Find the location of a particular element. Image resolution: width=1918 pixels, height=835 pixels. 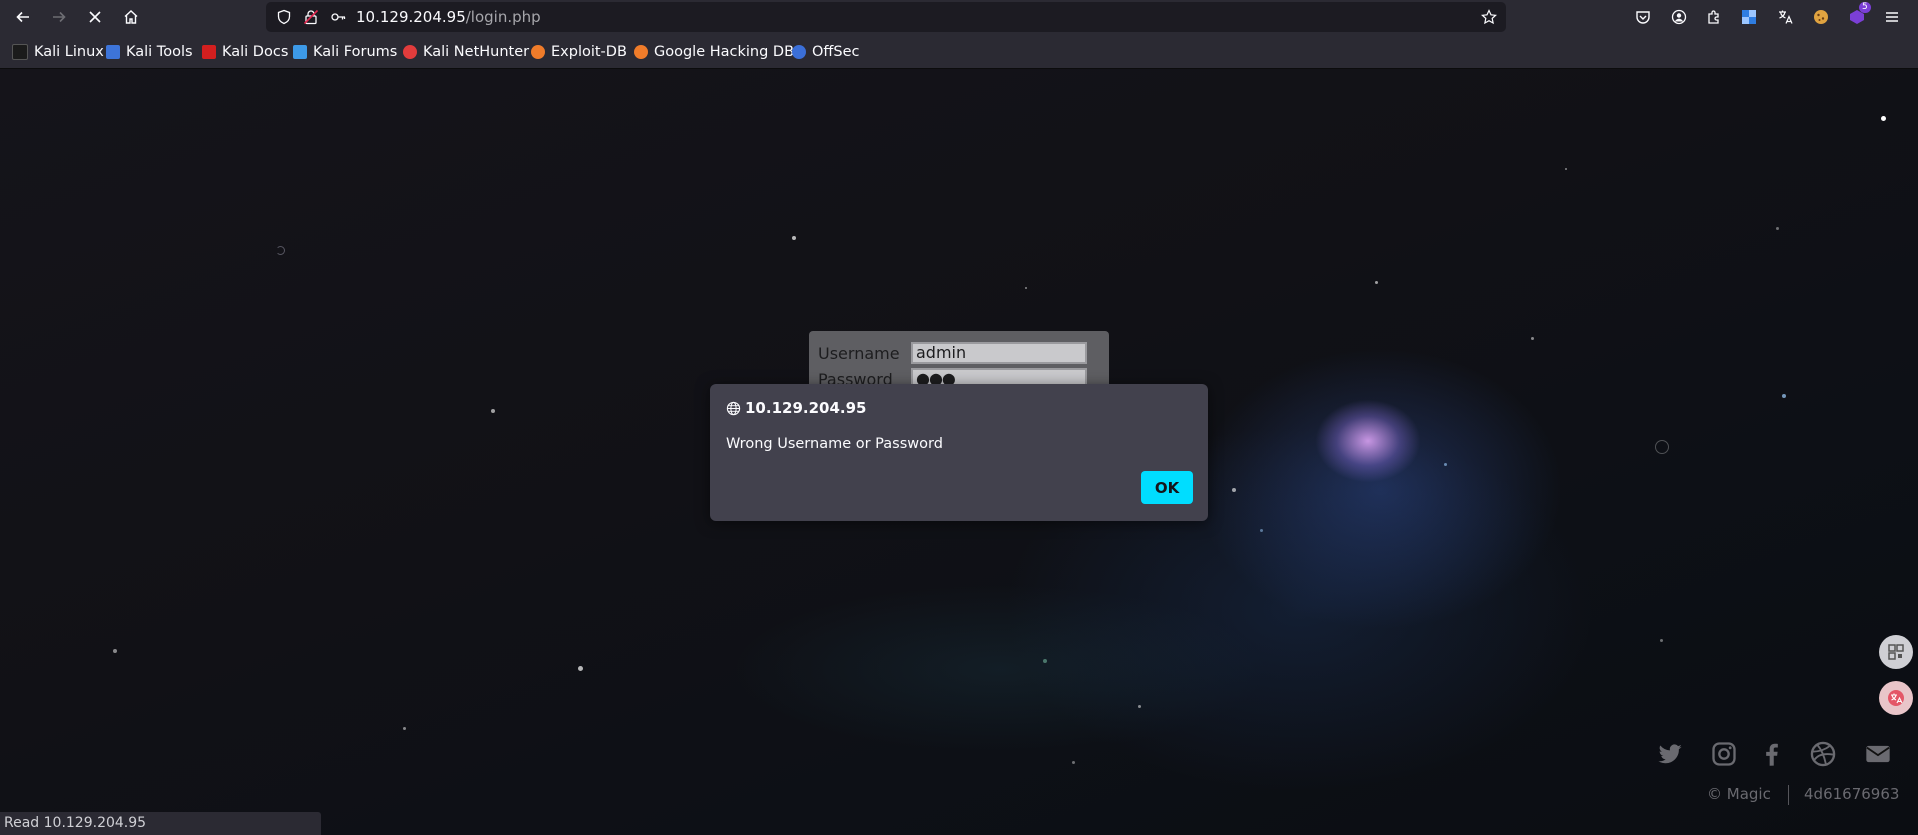

bookmark-label: OffSec is located at coordinates (836, 52).